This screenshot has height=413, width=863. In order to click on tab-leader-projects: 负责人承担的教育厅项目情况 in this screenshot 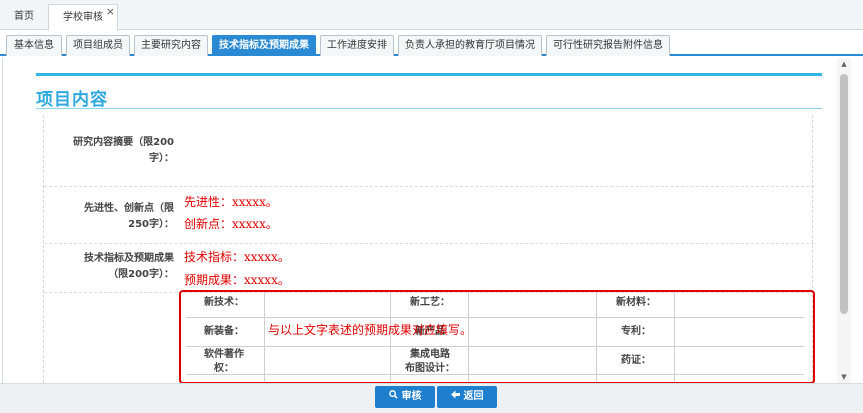, I will do `click(470, 45)`.